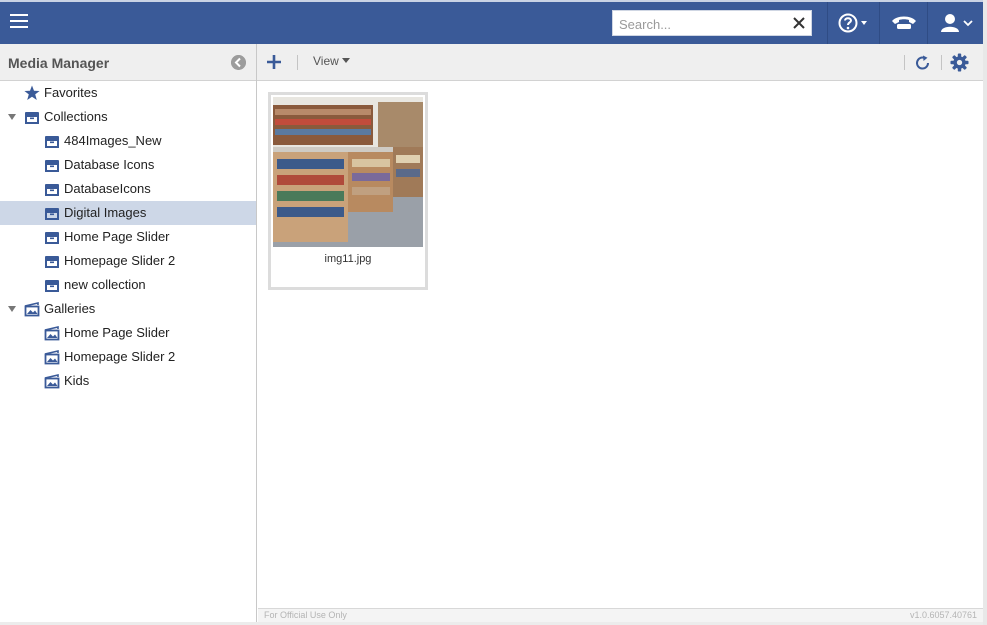 The height and width of the screenshot is (625, 987). I want to click on user-icon, so click(957, 23).